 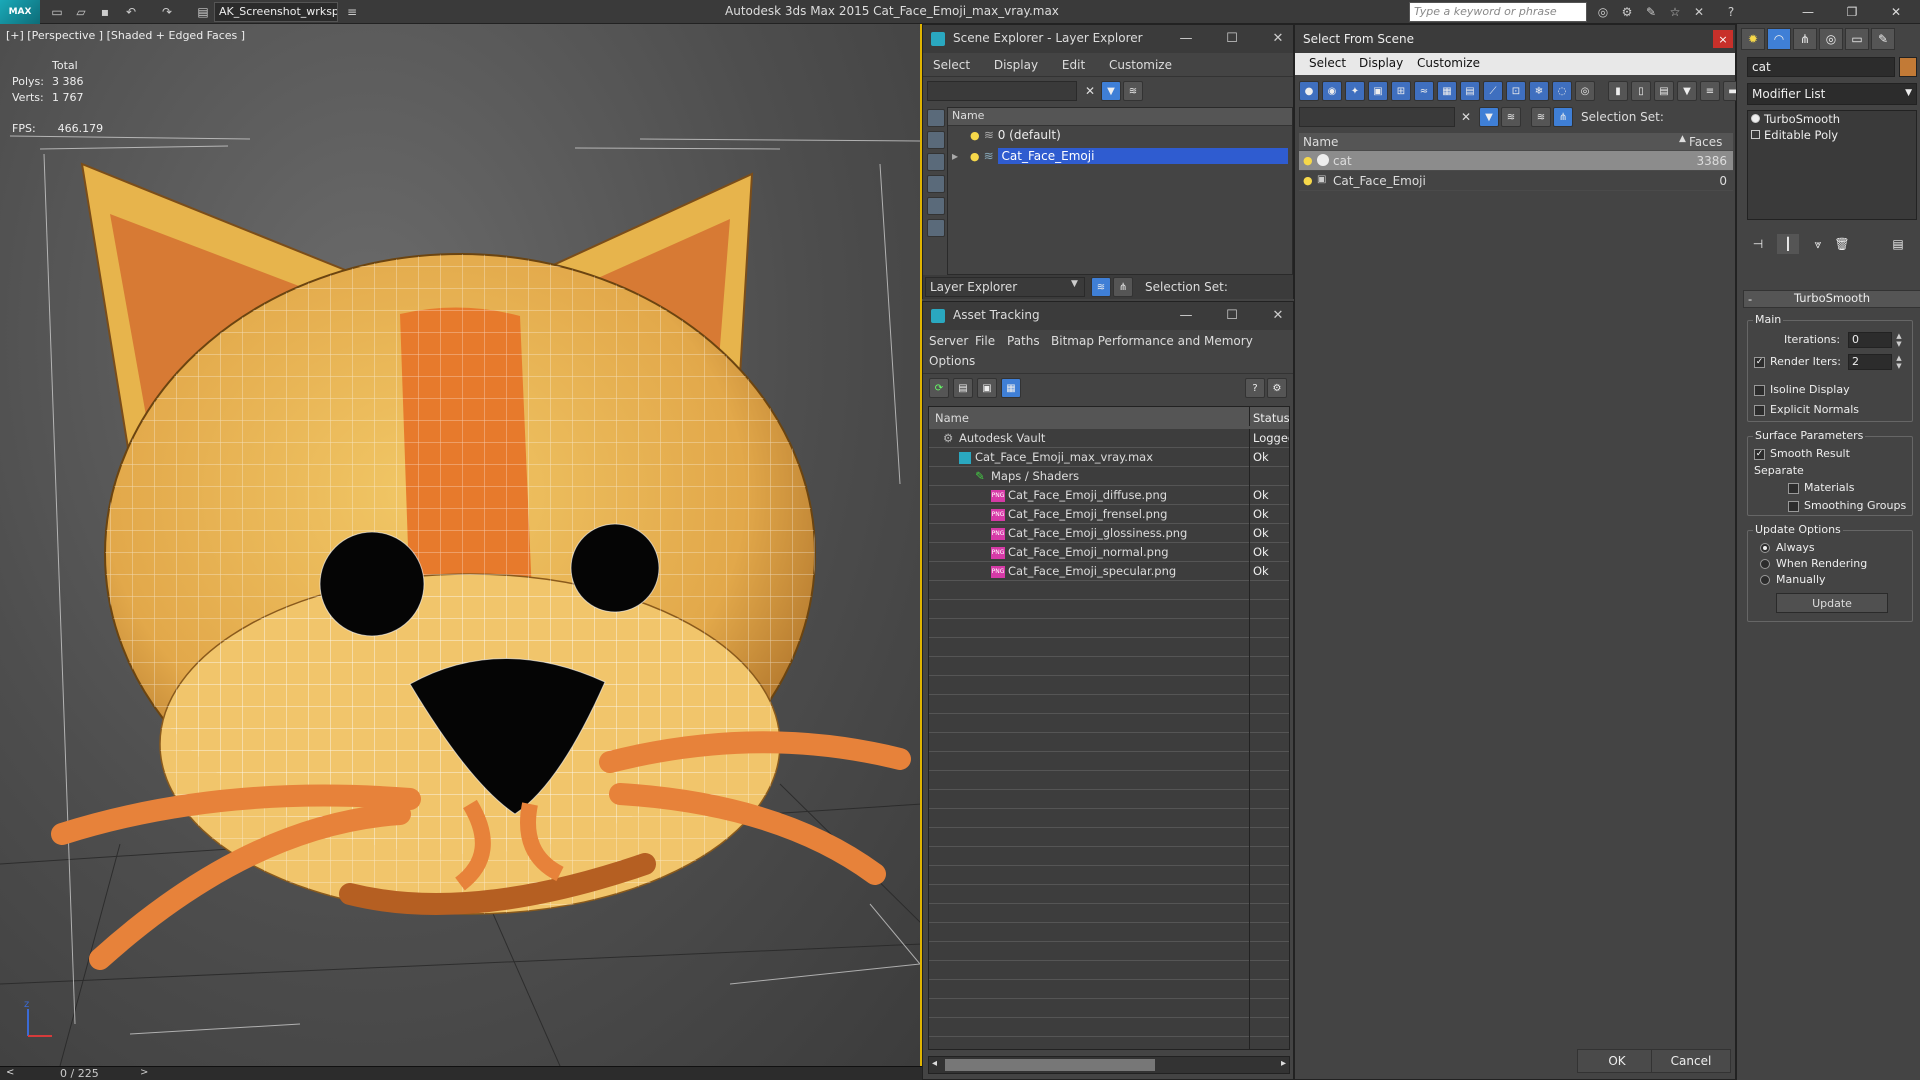 I want to click on explicit-normals-checkbox, so click(x=1759, y=410).